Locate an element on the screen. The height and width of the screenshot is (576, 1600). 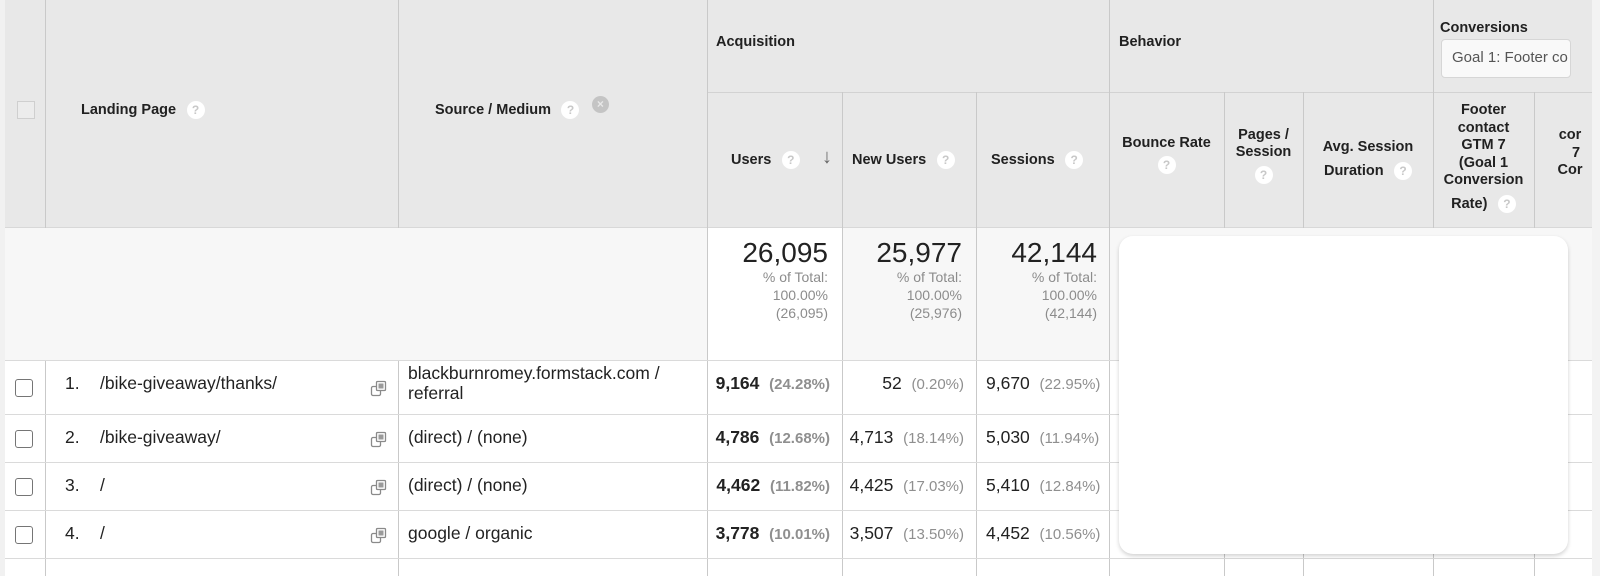
goal-completions-header-label: Cor is located at coordinates (1570, 170).